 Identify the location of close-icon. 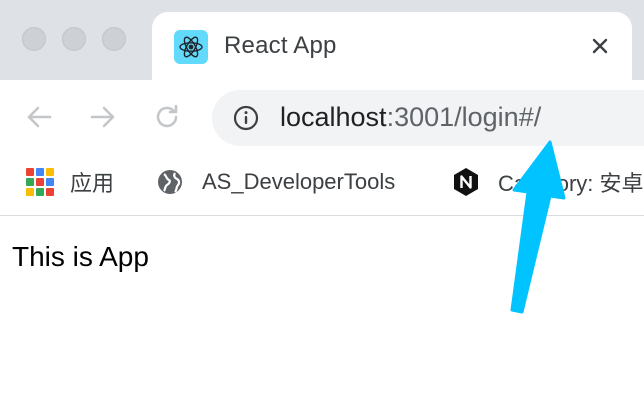
(600, 46).